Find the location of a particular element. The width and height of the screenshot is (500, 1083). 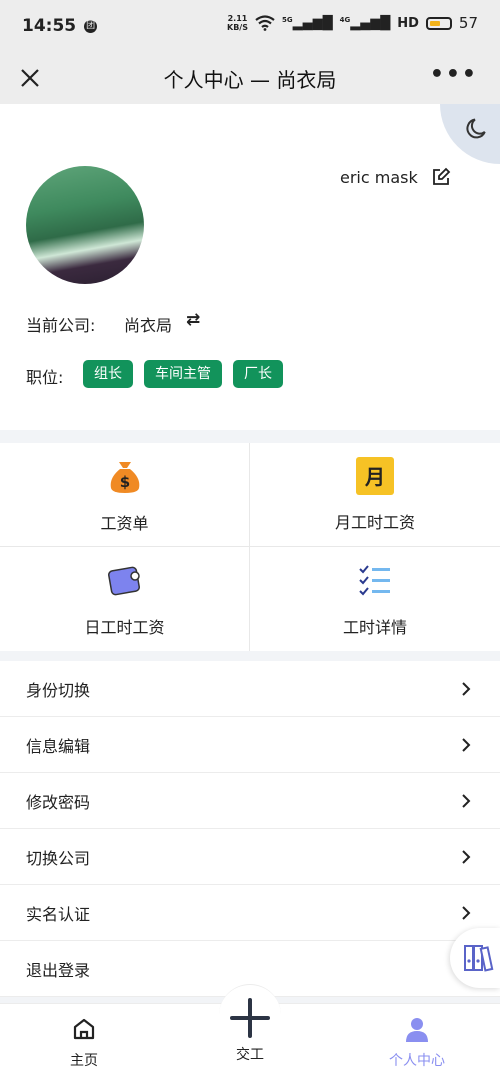

plus-icon is located at coordinates (250, 1018).